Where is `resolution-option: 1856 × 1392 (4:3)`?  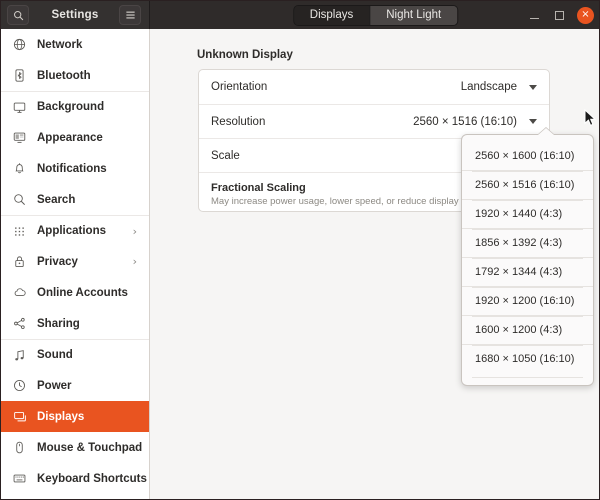
resolution-option: 1856 × 1392 (4:3) is located at coordinates (527, 242).